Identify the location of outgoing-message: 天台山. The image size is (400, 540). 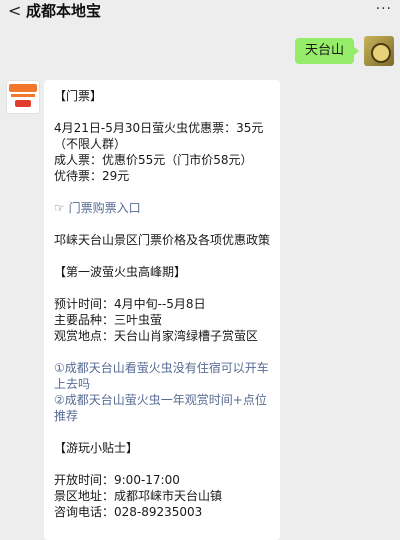
(327, 51).